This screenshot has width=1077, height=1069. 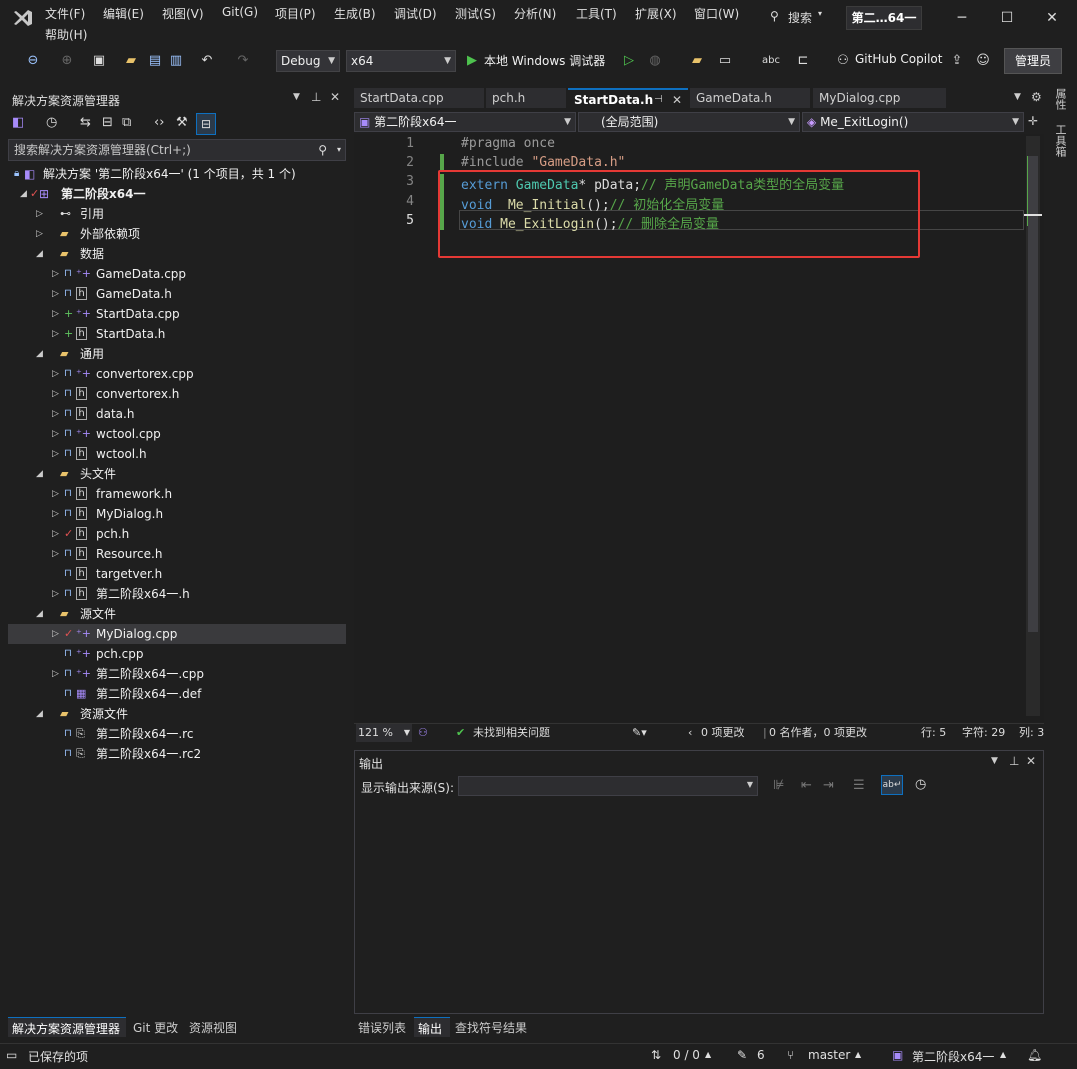 What do you see at coordinates (778, 785) in the screenshot?
I see `find-message-icon: ⊯` at bounding box center [778, 785].